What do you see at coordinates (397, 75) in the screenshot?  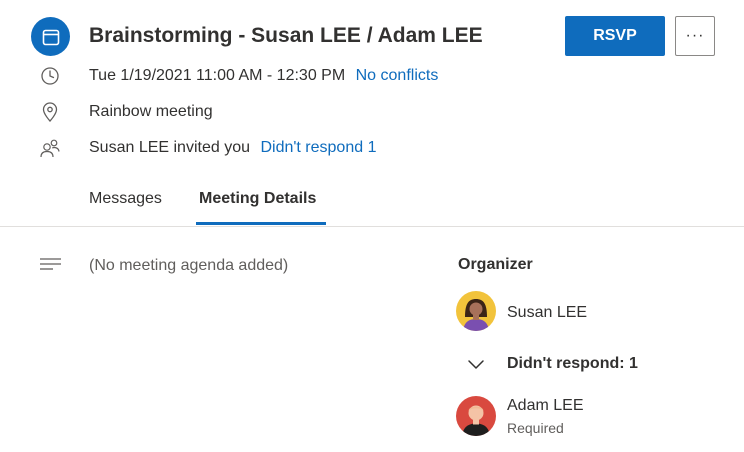 I see `conflicts-link: No conflicts` at bounding box center [397, 75].